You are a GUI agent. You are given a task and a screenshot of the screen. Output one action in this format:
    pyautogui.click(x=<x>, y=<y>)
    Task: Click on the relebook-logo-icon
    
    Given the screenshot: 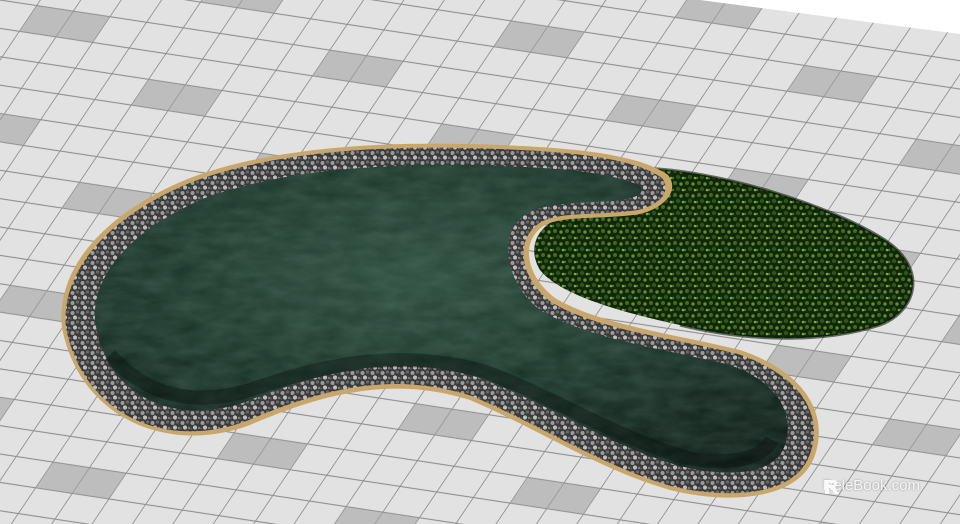 What is the action you would take?
    pyautogui.click(x=832, y=487)
    